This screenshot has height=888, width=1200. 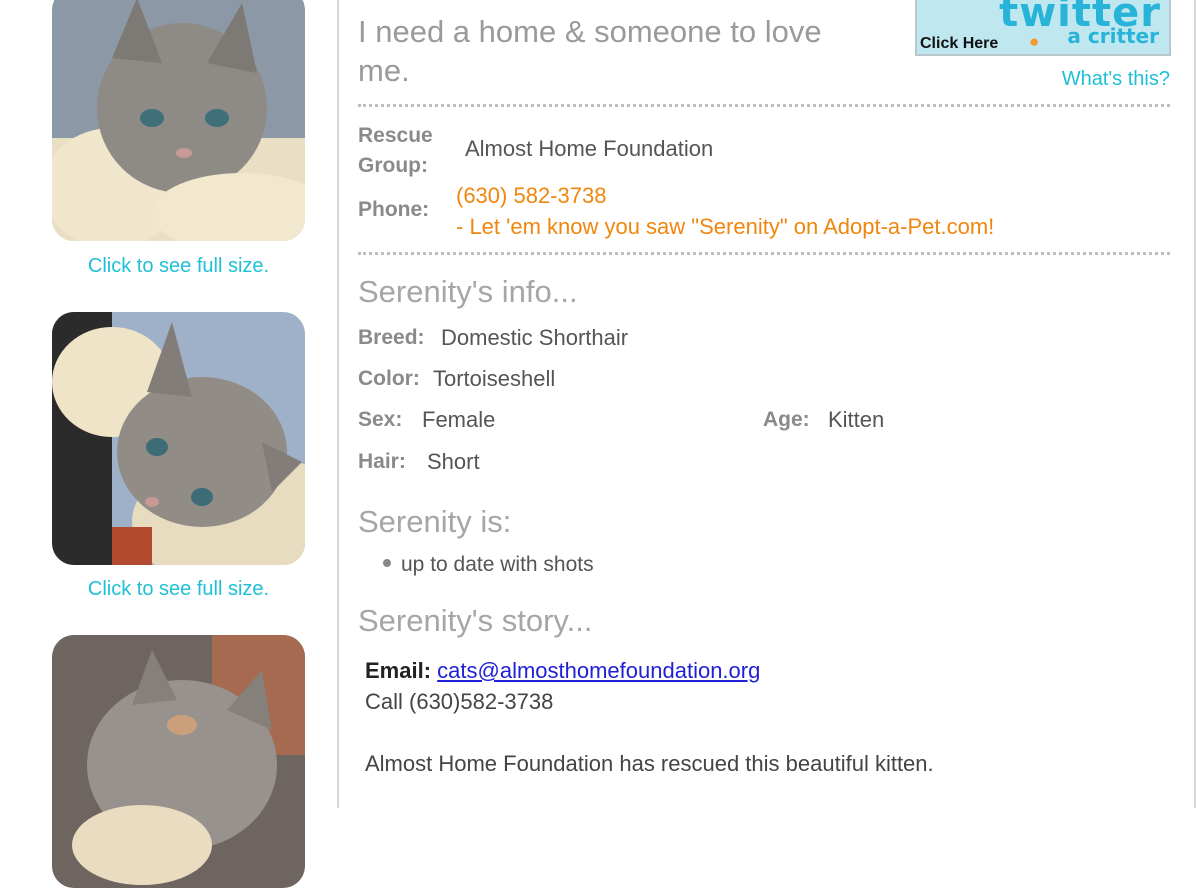 What do you see at coordinates (453, 461) in the screenshot?
I see `hair-value: Short` at bounding box center [453, 461].